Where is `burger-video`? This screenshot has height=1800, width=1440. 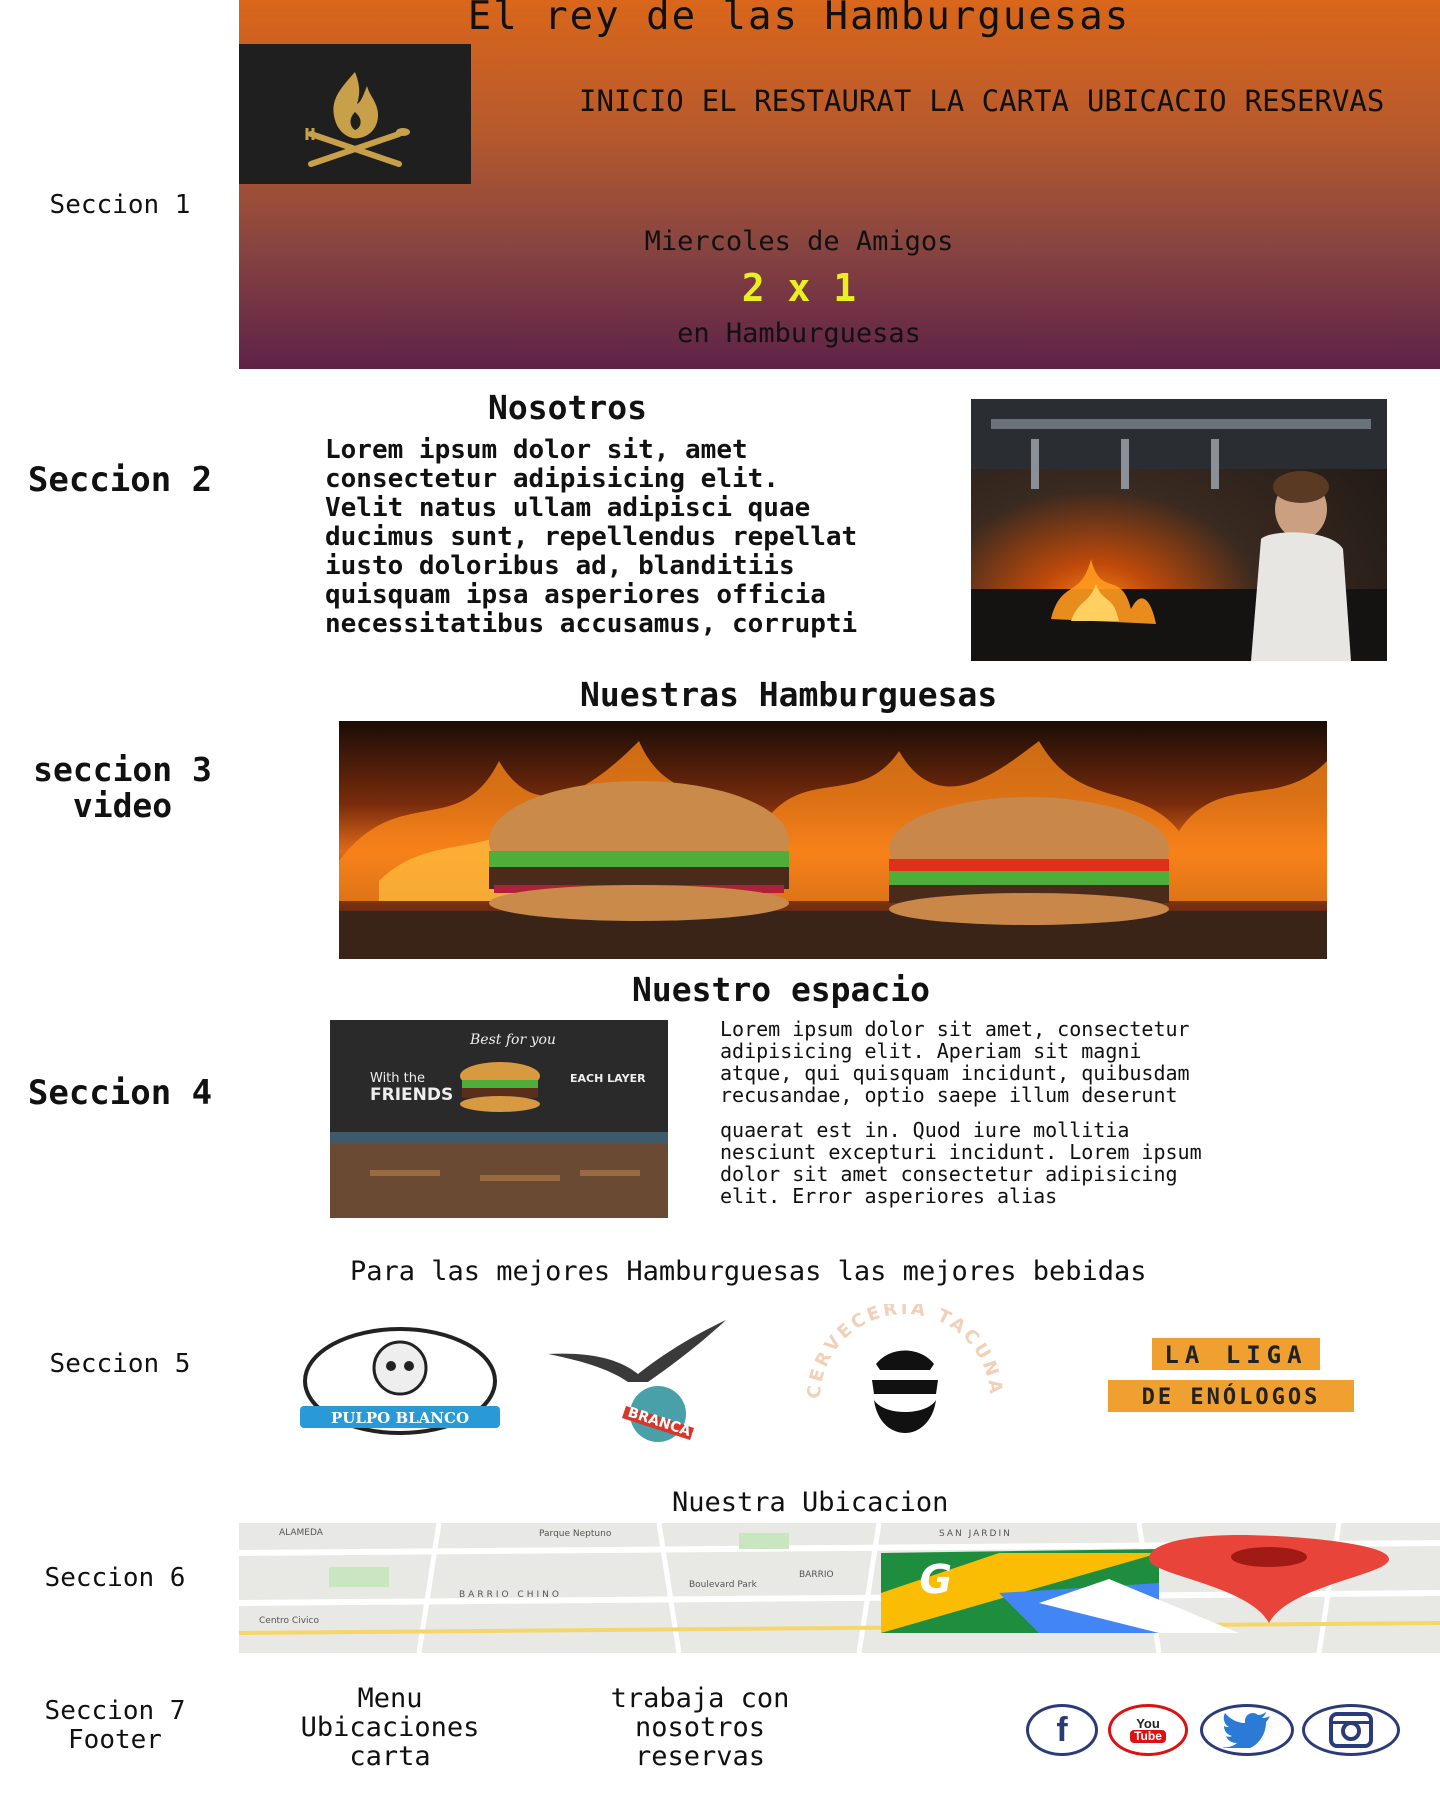 burger-video is located at coordinates (833, 840).